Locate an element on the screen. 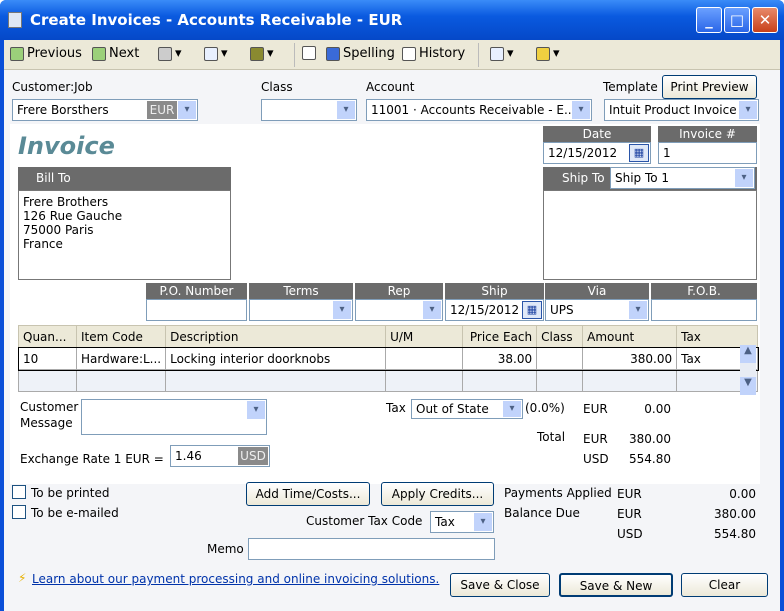 The height and width of the screenshot is (611, 784). column-header: Price Each is located at coordinates (500, 336).